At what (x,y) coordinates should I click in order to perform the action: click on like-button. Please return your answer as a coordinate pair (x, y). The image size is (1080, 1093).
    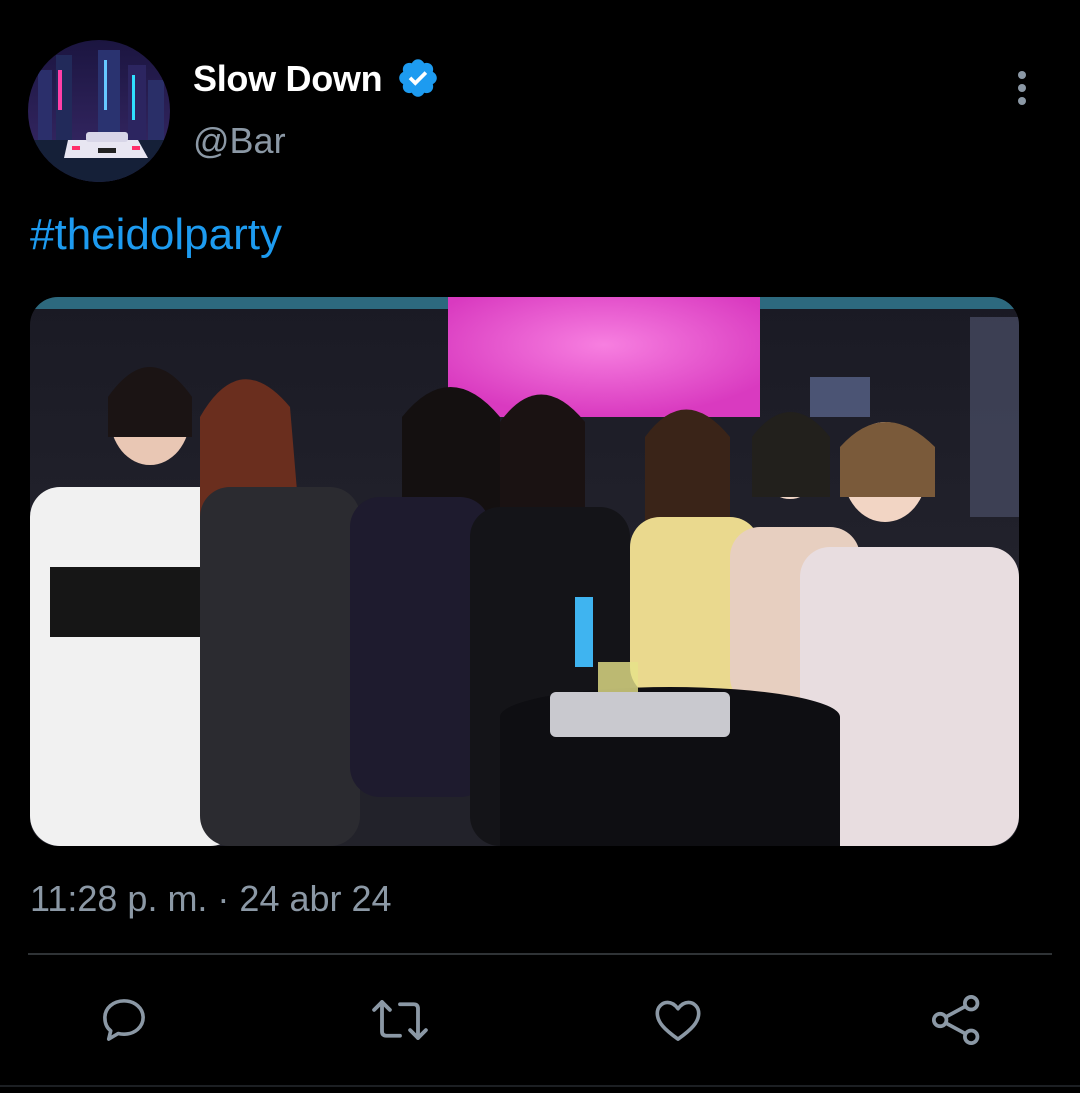
    Looking at the image, I should click on (678, 1020).